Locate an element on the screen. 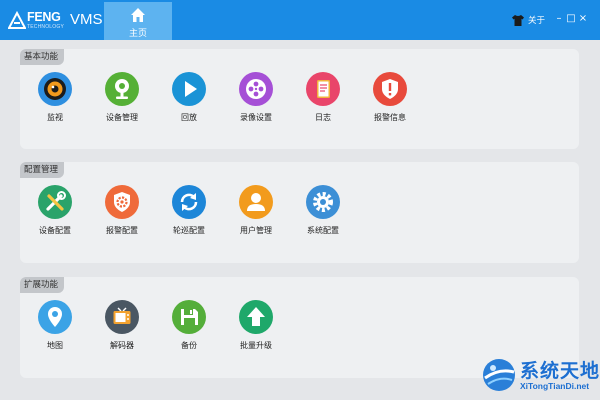 The width and height of the screenshot is (600, 400). maximize-button: □ is located at coordinates (571, 19).